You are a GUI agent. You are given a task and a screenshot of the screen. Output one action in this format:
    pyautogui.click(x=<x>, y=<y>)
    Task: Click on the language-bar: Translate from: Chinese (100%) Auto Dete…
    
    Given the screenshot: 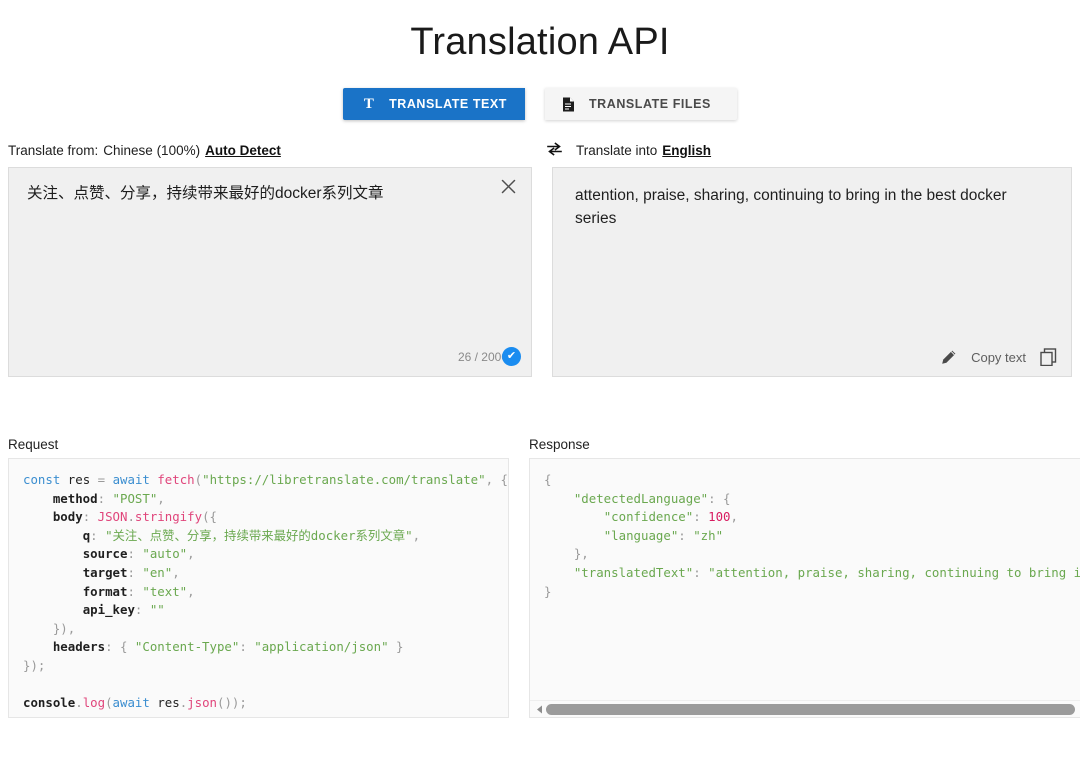 What is the action you would take?
    pyautogui.click(x=540, y=150)
    